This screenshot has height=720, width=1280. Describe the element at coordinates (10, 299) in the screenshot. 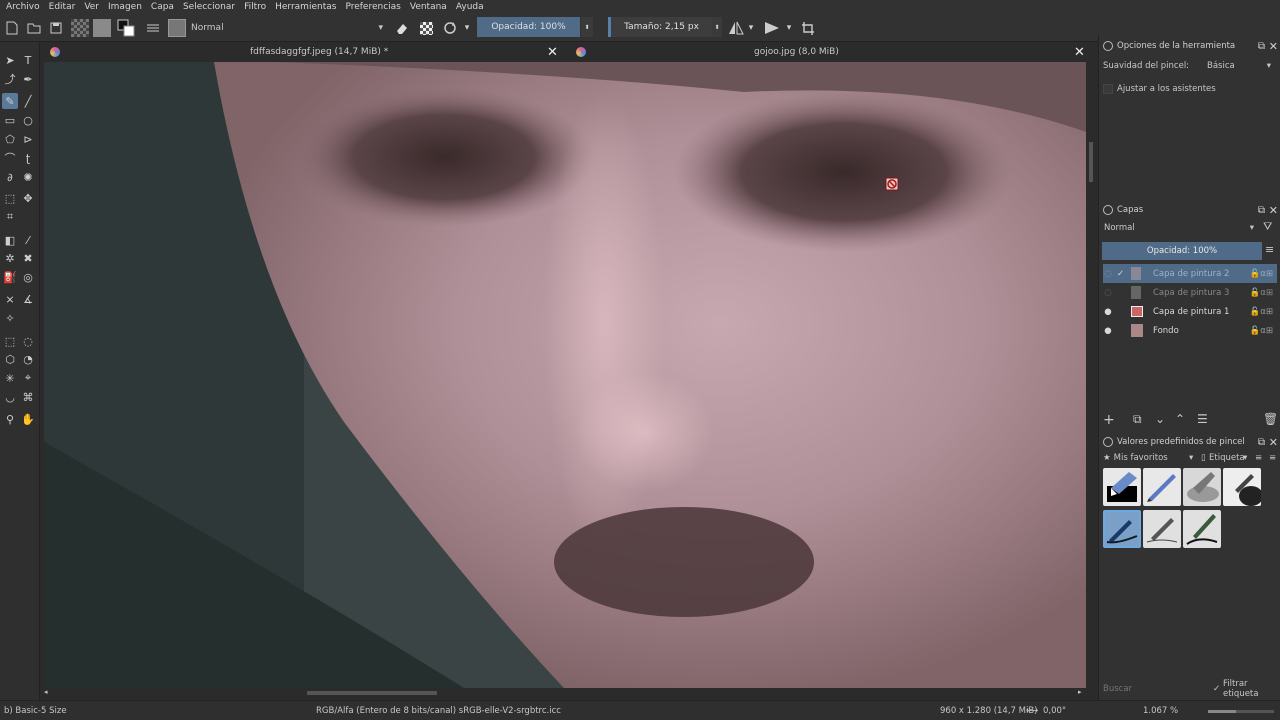

I see `assistant-tool-icon: ⨯` at that location.